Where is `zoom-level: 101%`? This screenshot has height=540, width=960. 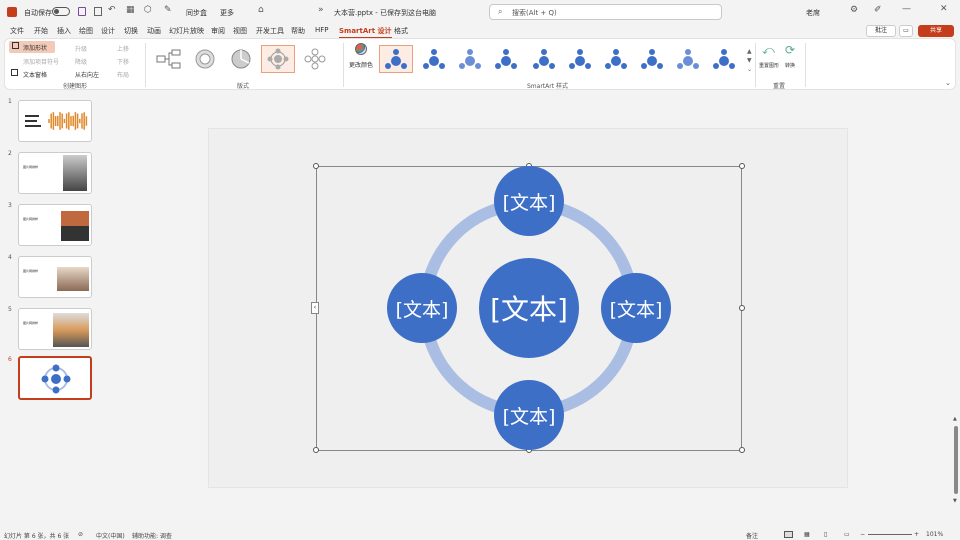 zoom-level: 101% is located at coordinates (934, 534).